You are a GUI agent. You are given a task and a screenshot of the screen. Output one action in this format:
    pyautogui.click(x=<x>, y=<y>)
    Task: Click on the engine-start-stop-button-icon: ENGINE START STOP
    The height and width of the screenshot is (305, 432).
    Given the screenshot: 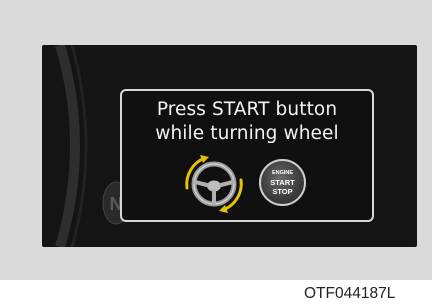 What is the action you would take?
    pyautogui.click(x=282, y=182)
    